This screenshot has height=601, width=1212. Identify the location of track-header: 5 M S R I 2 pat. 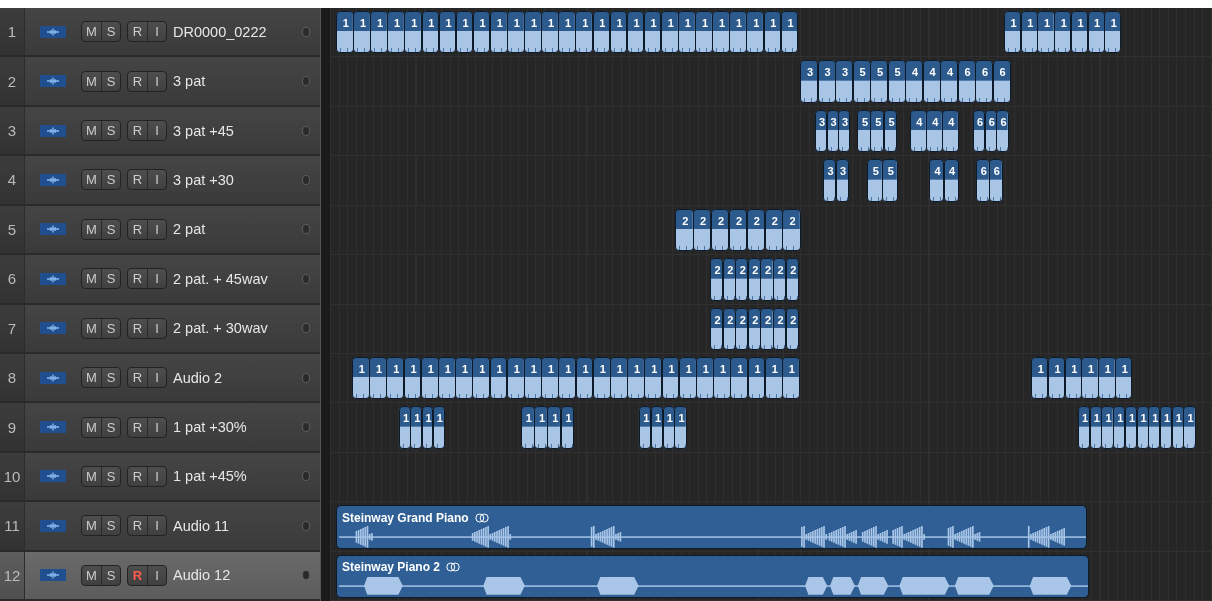
(160, 230).